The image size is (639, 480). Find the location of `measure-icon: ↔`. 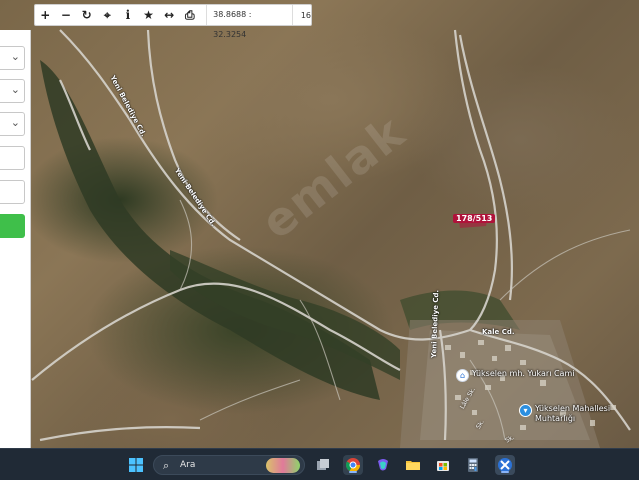

measure-icon: ↔ is located at coordinates (169, 15).